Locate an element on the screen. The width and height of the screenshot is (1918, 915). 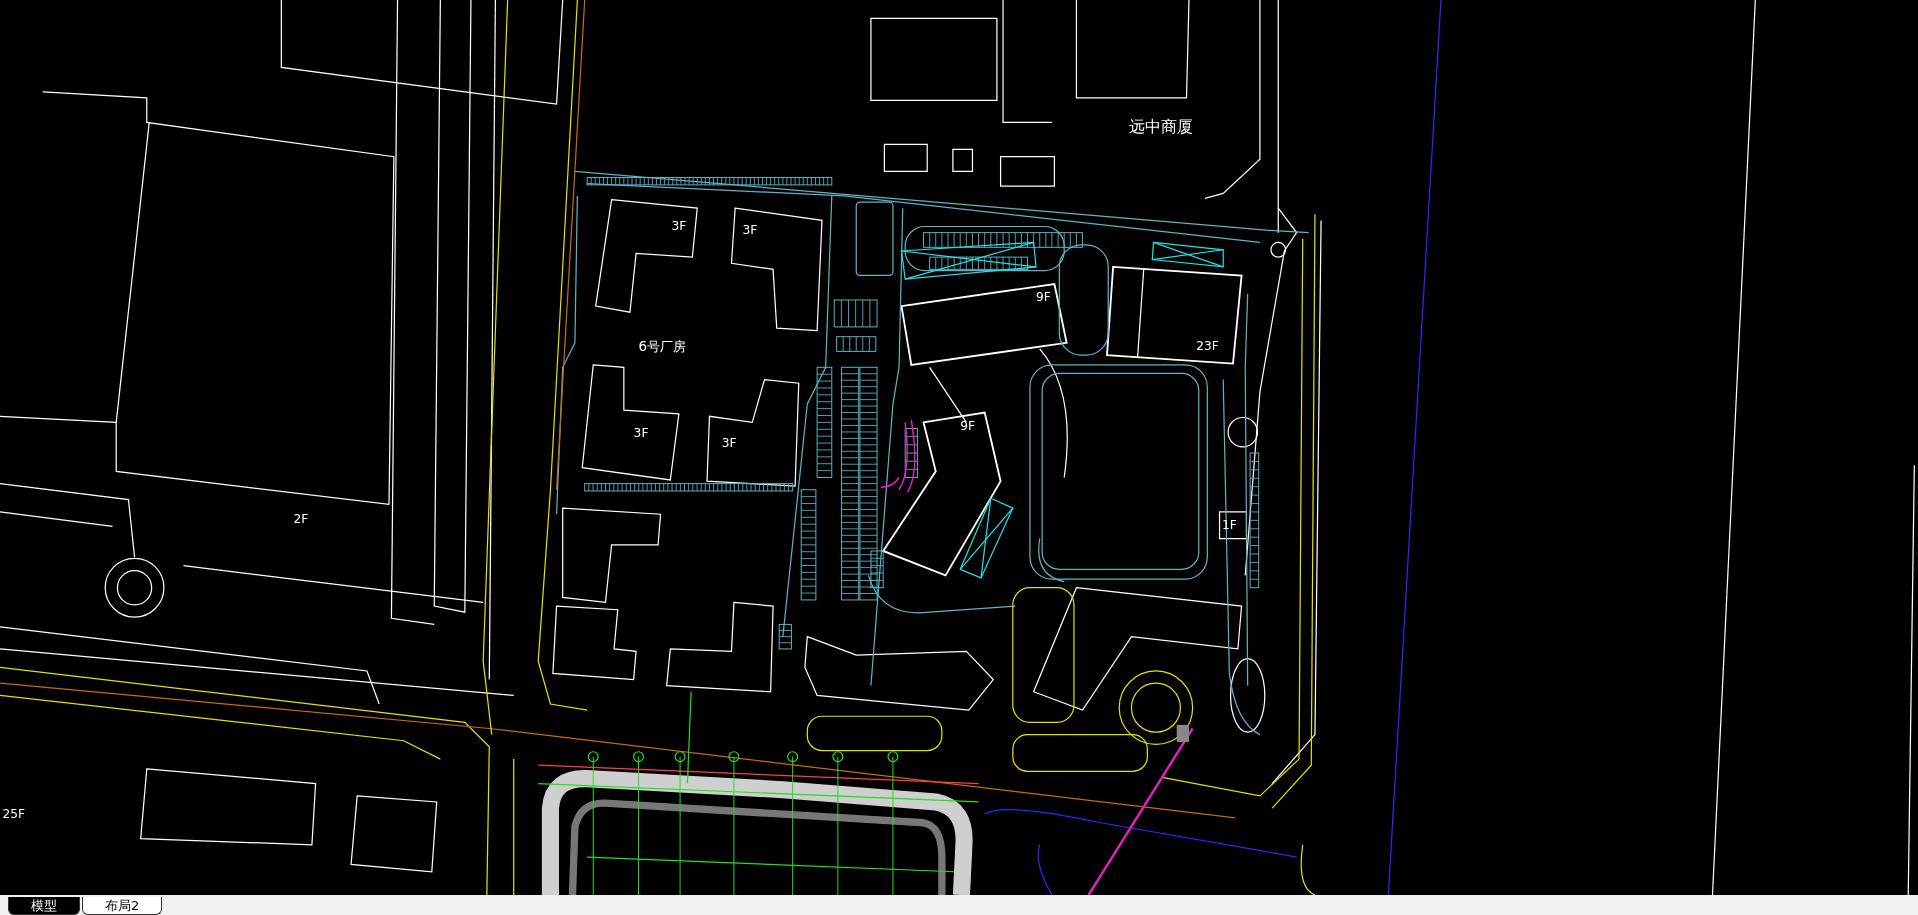
layout-tab: 布局2 is located at coordinates (122, 906).